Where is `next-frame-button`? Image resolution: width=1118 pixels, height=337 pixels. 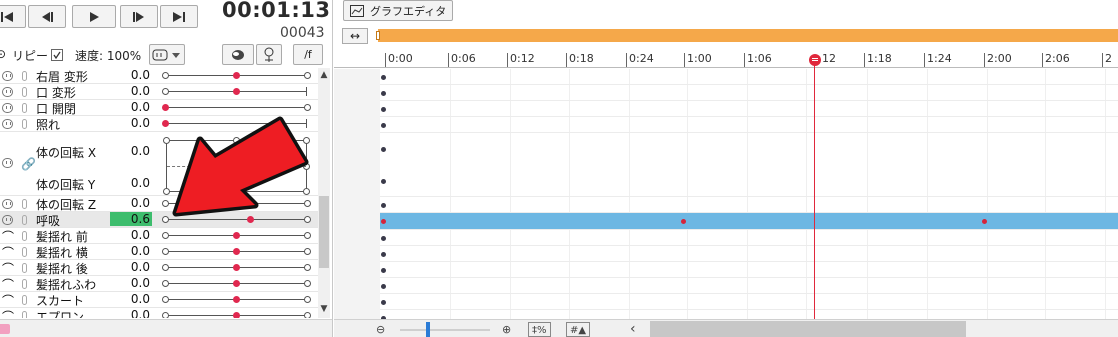
next-frame-button is located at coordinates (139, 16).